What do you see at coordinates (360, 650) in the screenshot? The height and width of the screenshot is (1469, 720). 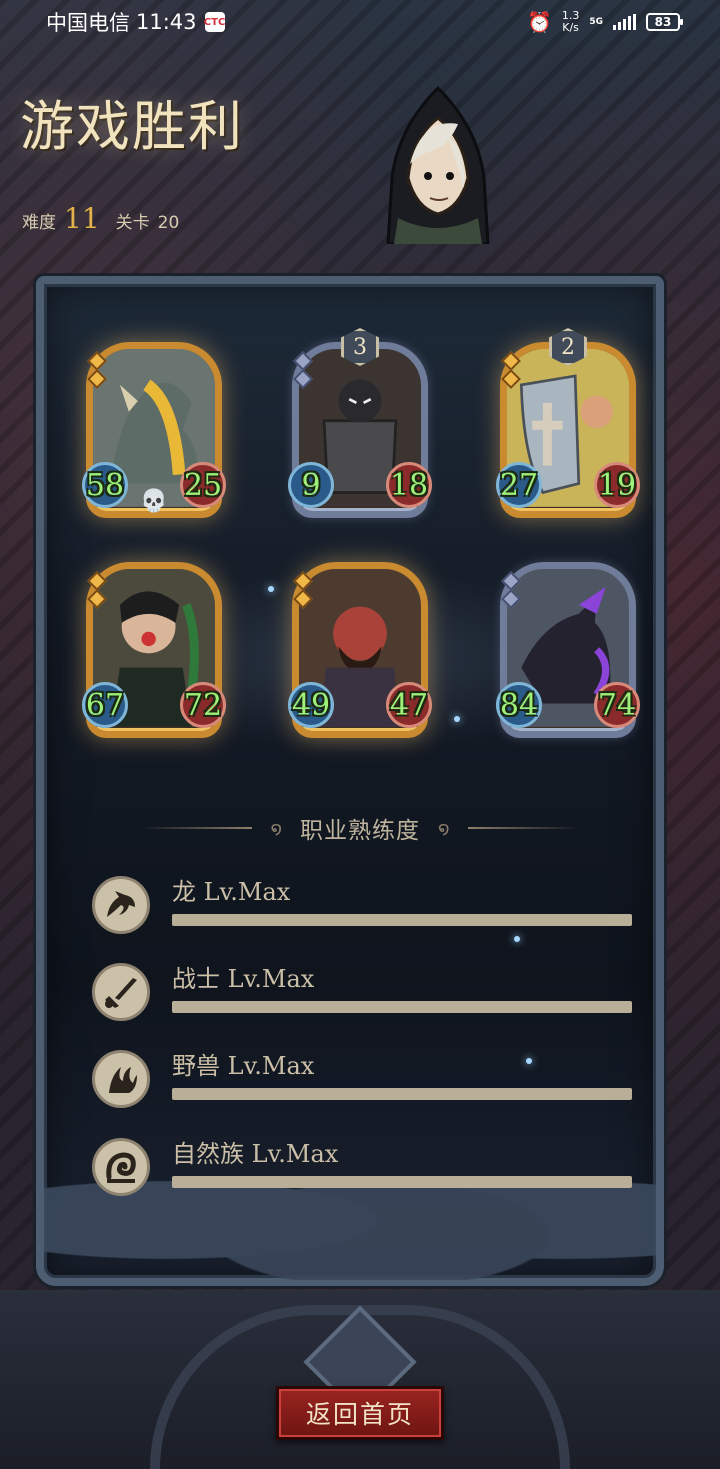 I see `card-ogre-brute: 49 47` at bounding box center [360, 650].